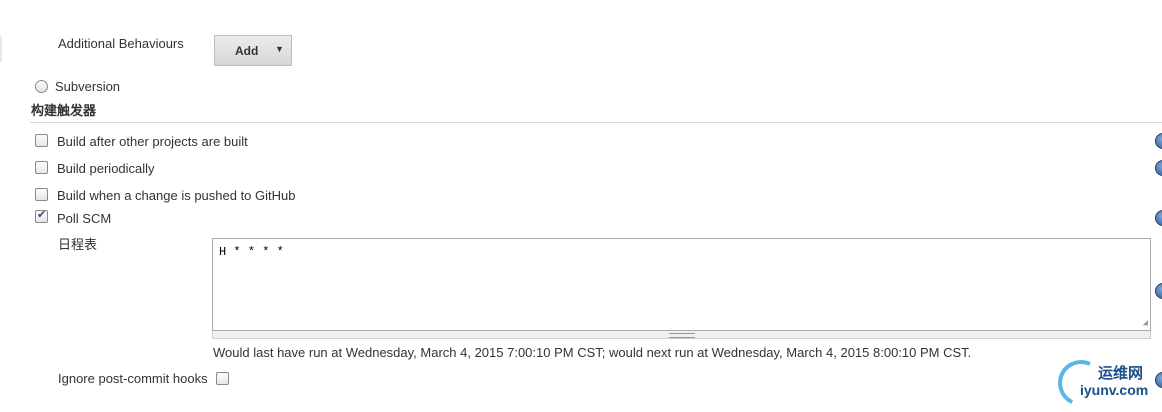 The width and height of the screenshot is (1162, 412). What do you see at coordinates (78, 244) in the screenshot?
I see `schedule-label: 日程表` at bounding box center [78, 244].